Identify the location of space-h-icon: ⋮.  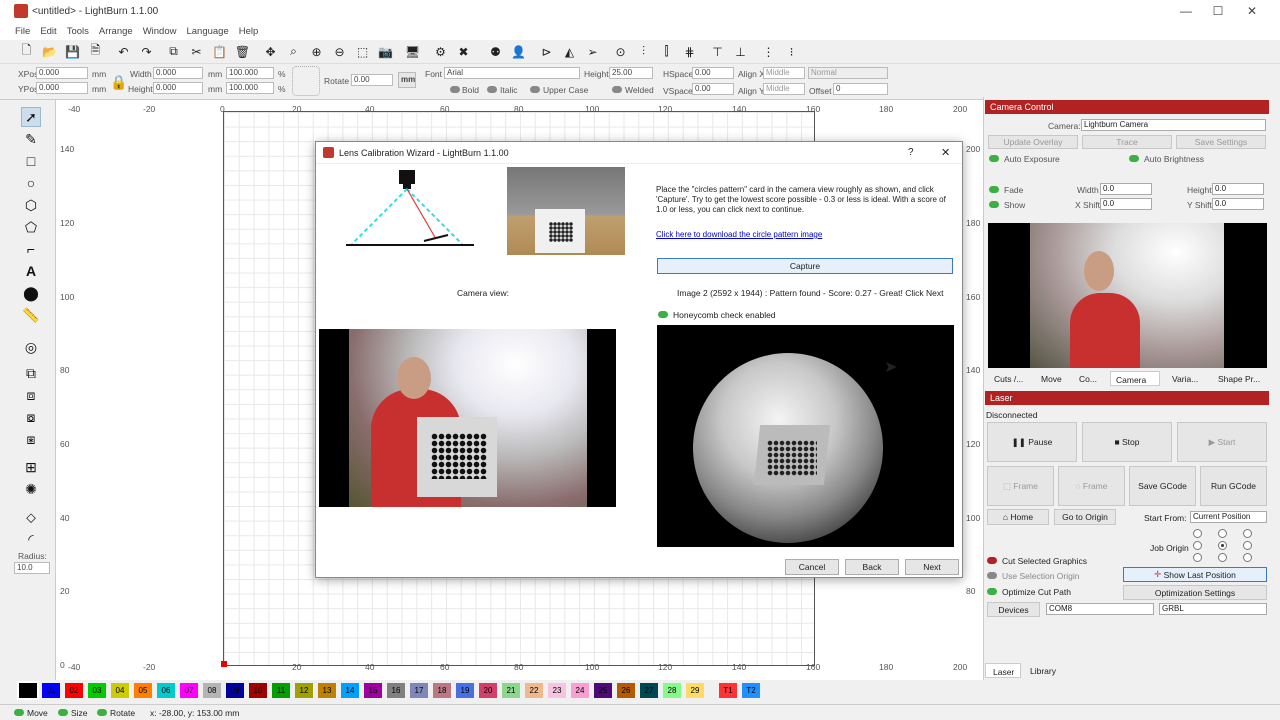
(768, 51).